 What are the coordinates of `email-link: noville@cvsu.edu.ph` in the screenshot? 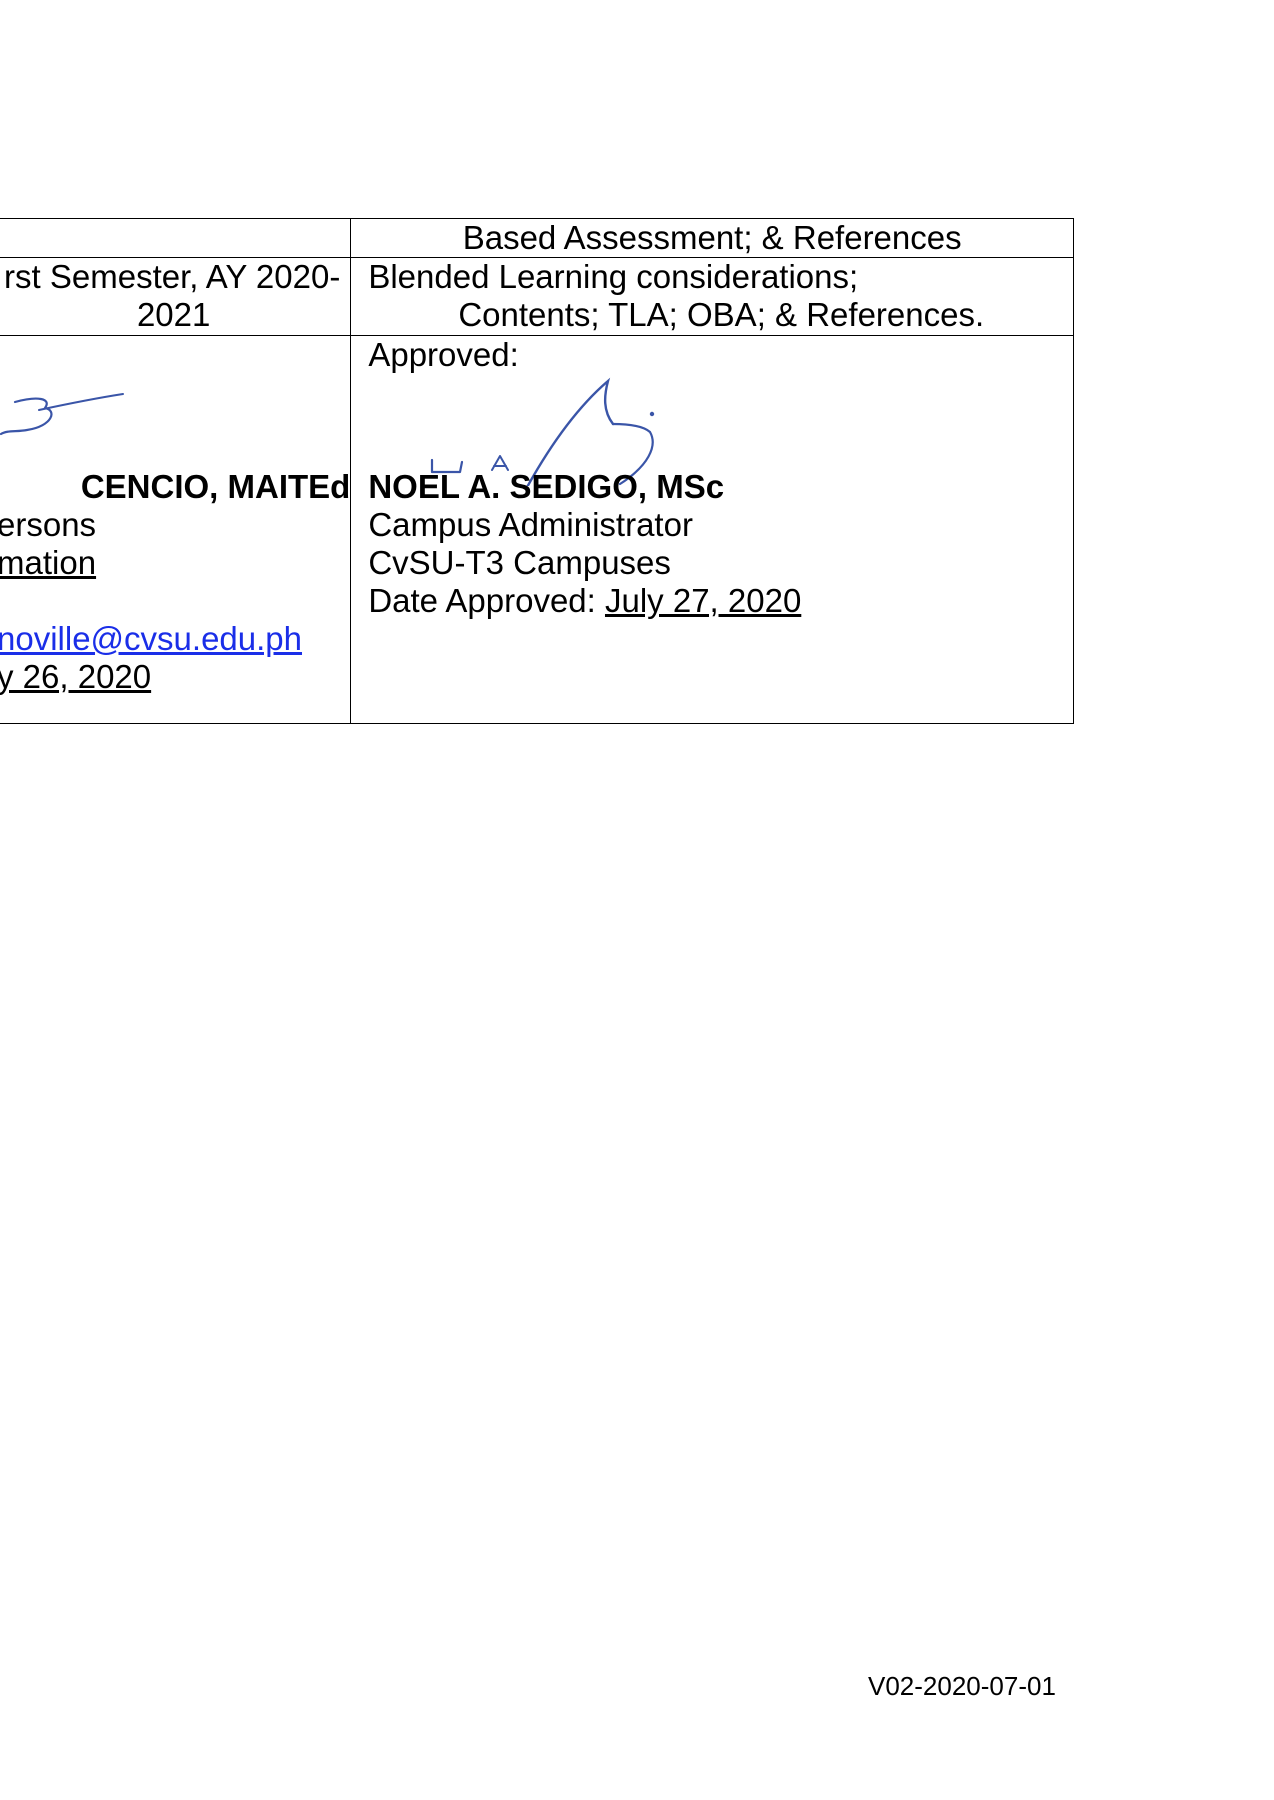 It's located at (151, 638).